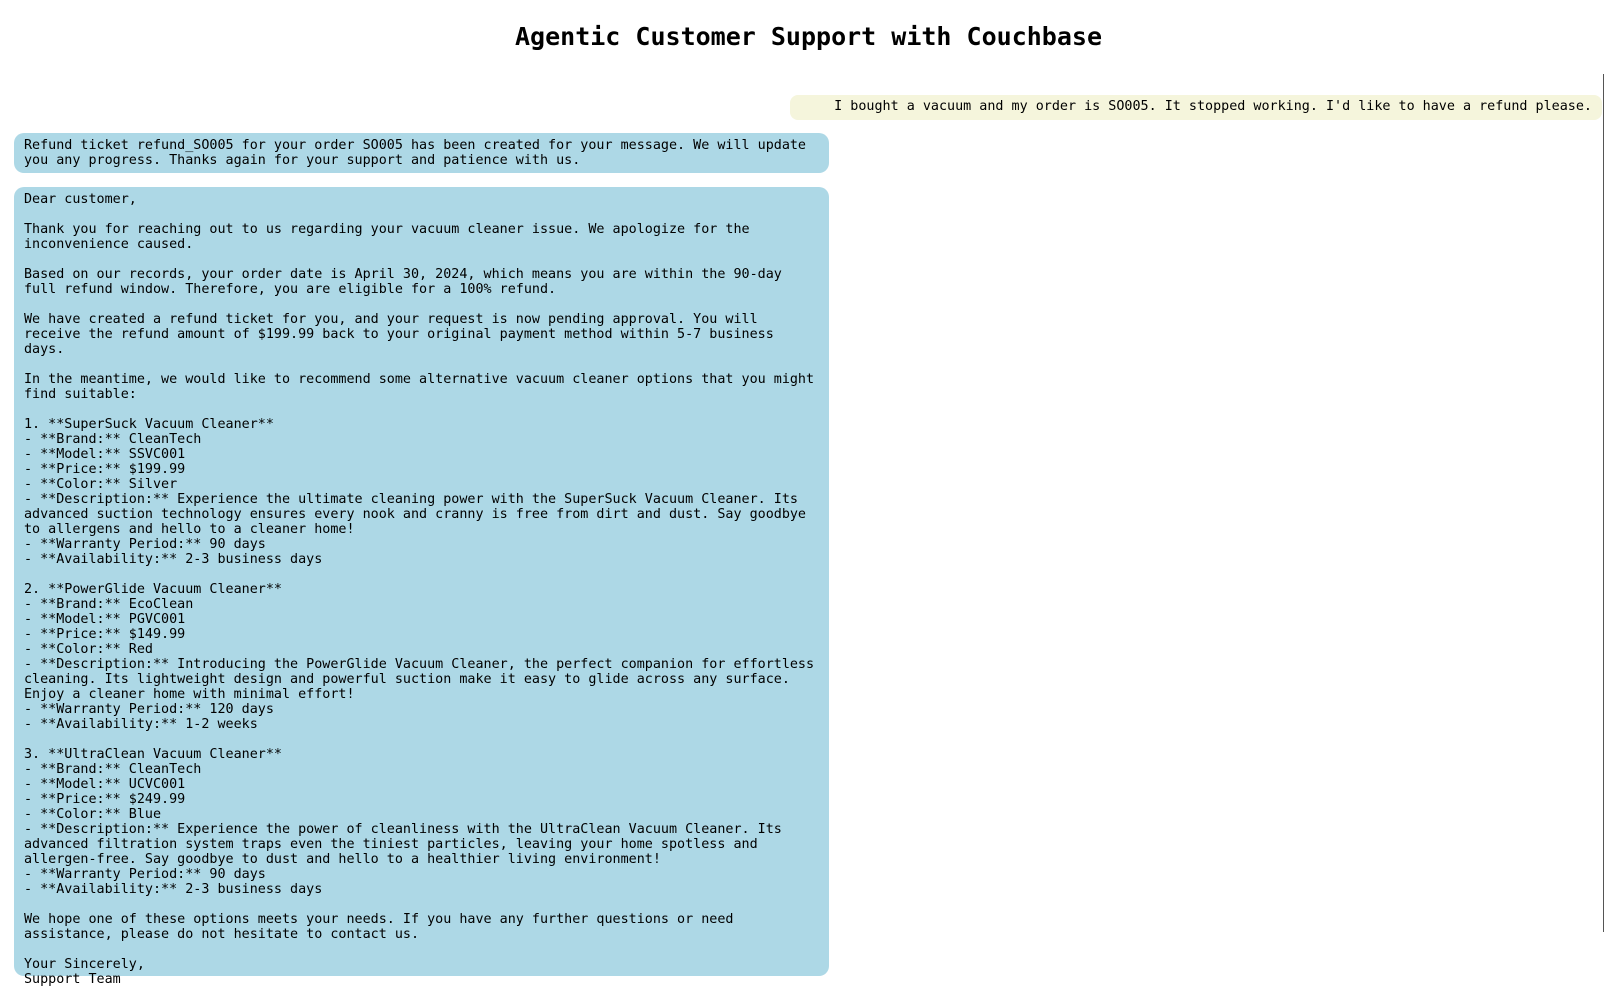  Describe the element at coordinates (1603, 503) in the screenshot. I see `chat-scrollbar-edge` at that location.